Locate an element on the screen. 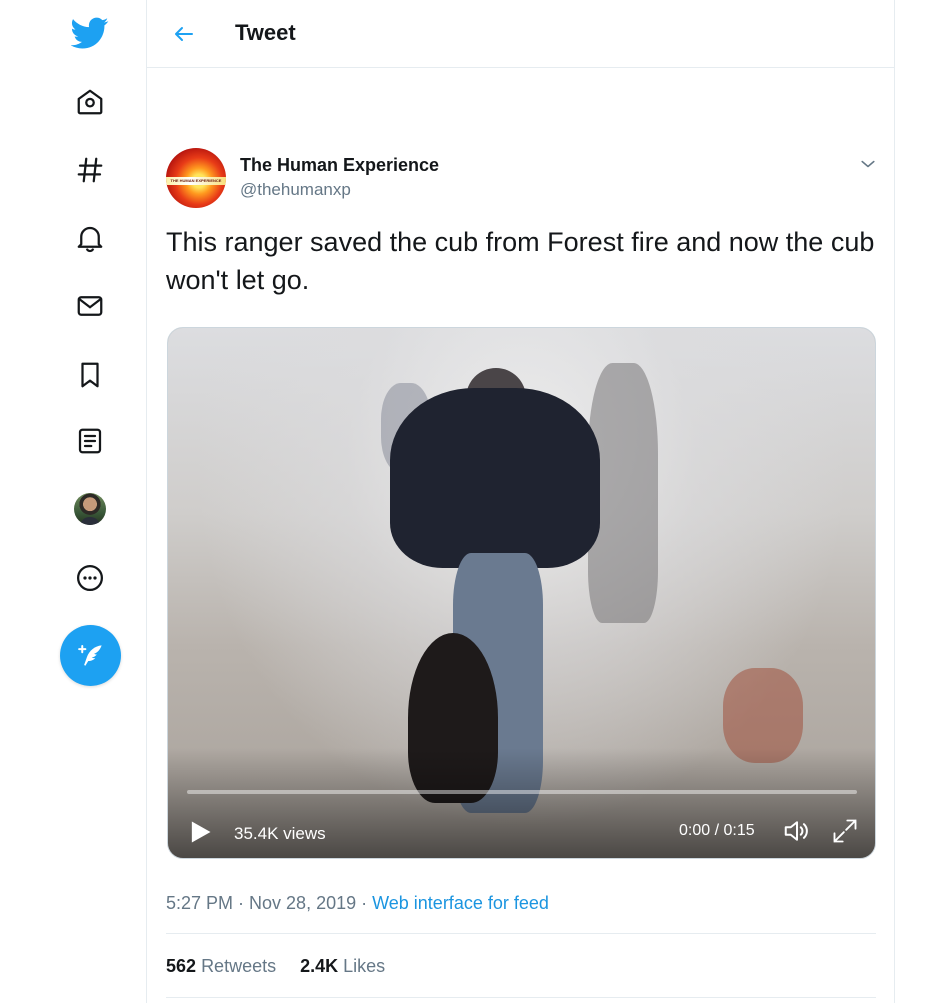 The image size is (932, 1003). avatar is located at coordinates (90, 509).